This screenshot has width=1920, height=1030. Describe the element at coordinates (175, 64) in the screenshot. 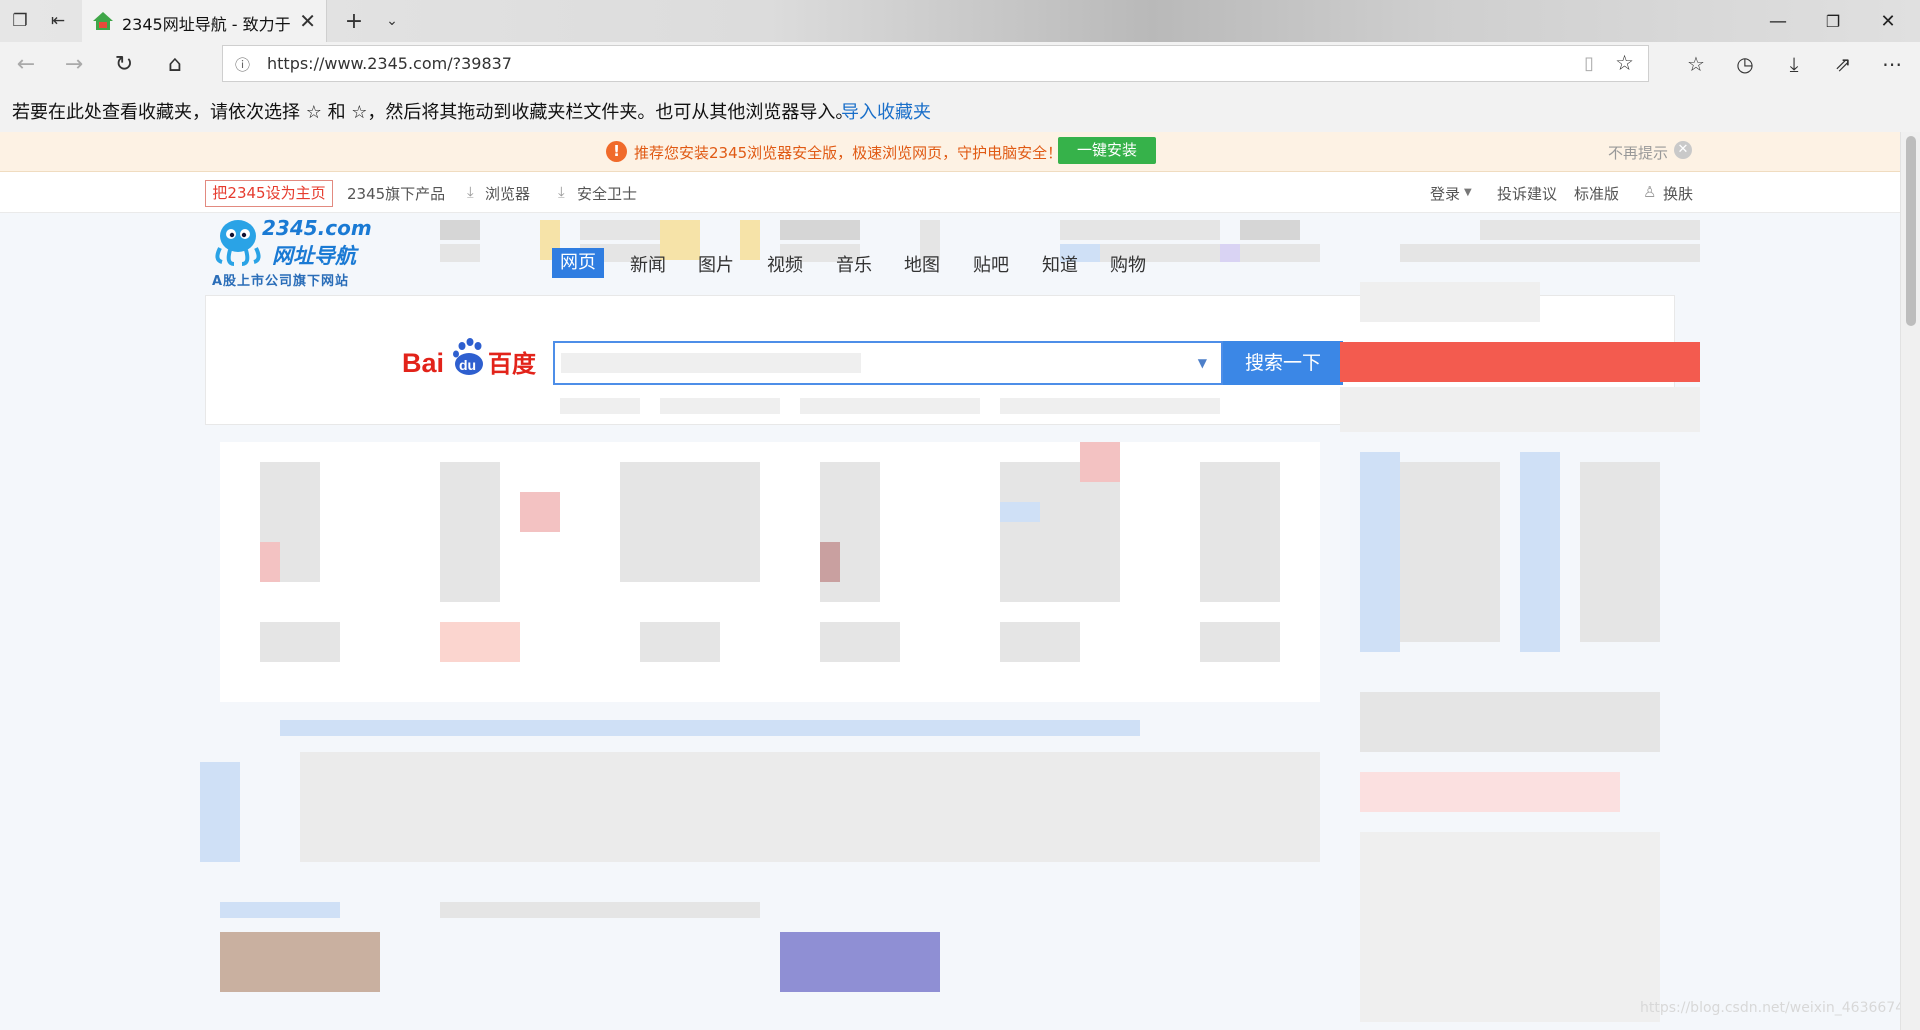

I see `home-icon: ⌂` at that location.